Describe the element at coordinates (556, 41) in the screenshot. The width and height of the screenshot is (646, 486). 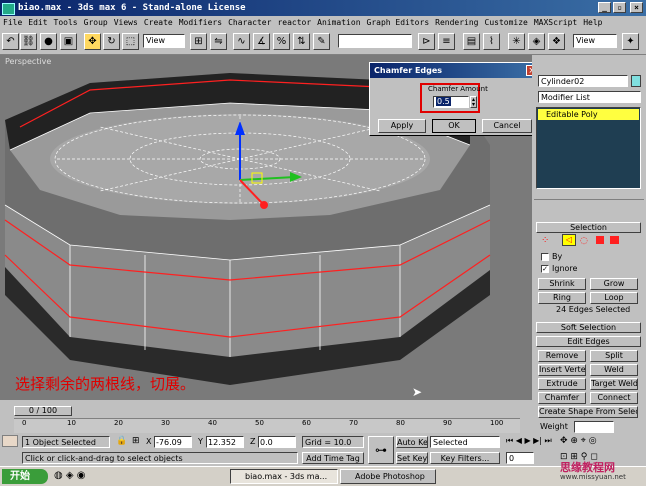
I see `quick-render-icon: ❖` at that location.